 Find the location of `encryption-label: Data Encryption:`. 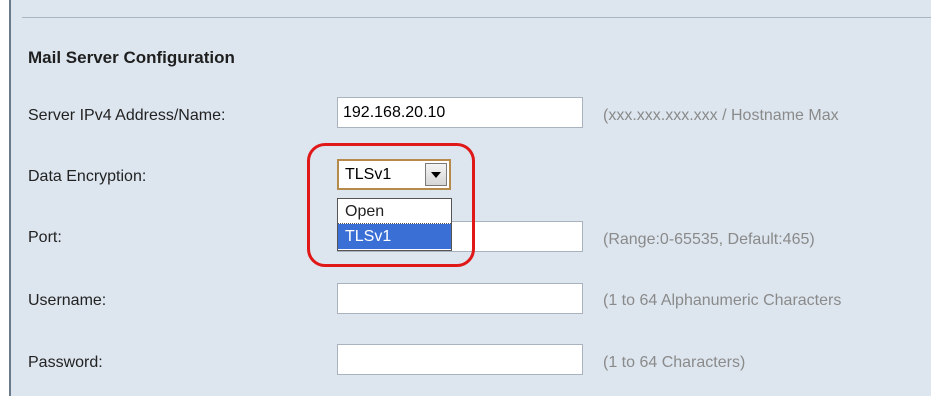

encryption-label: Data Encryption: is located at coordinates (87, 176).